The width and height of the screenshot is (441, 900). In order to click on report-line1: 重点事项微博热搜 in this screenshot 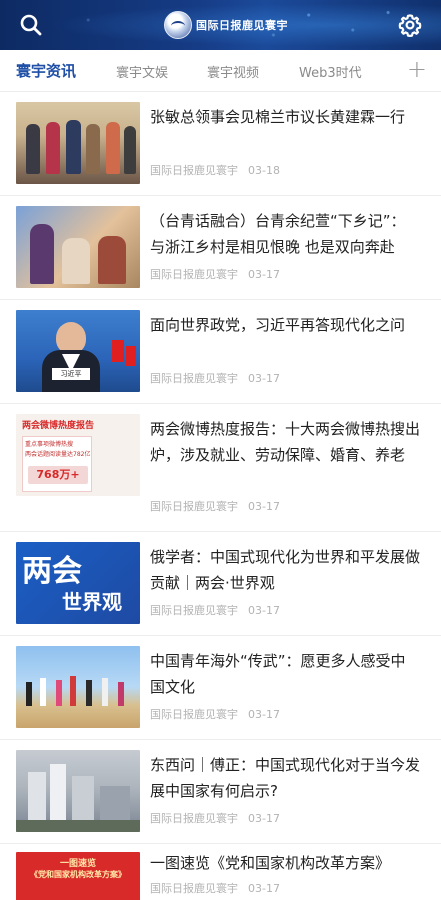, I will do `click(49, 444)`.